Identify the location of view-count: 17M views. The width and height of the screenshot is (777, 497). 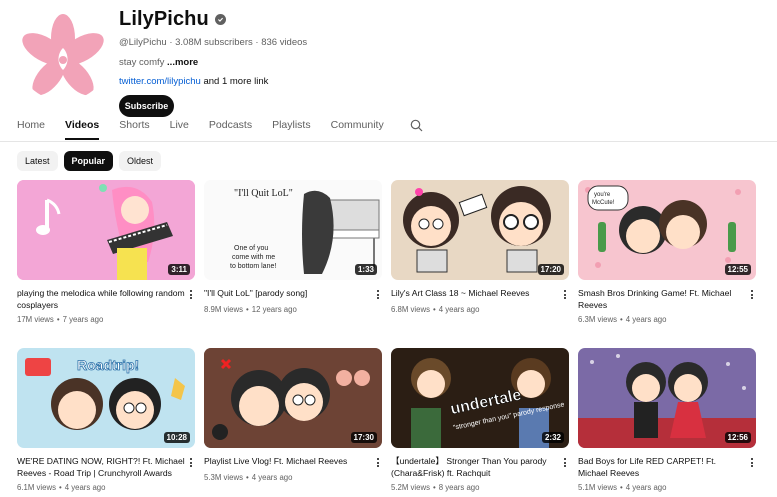
(35, 319).